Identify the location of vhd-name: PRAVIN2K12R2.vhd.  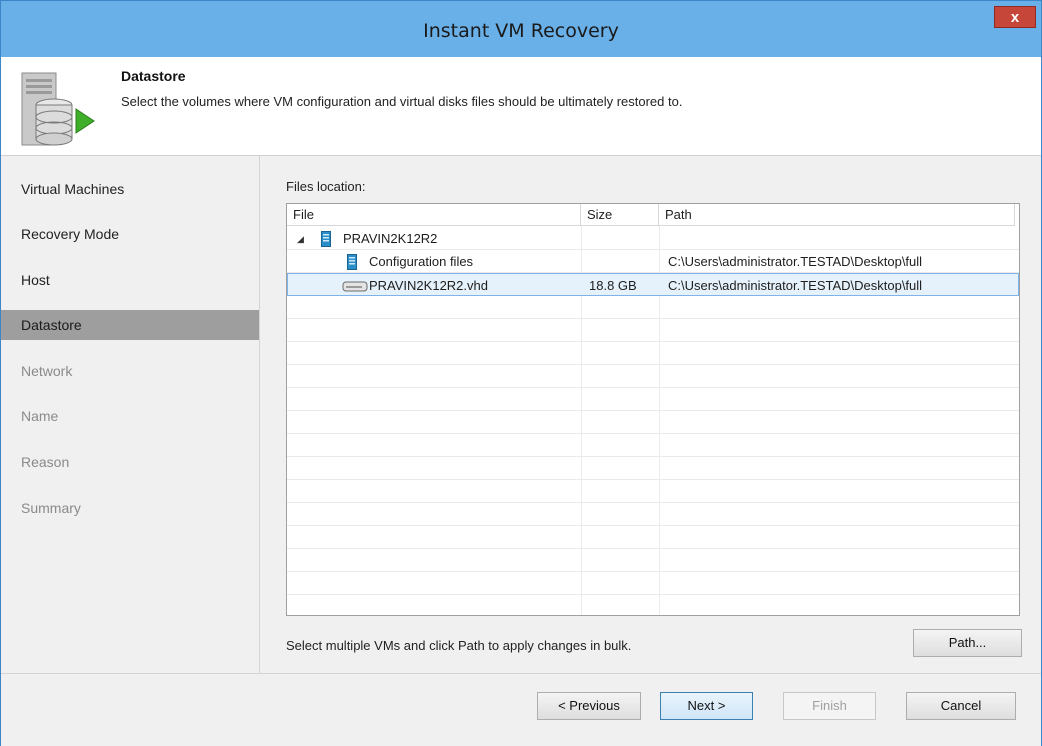
(428, 285).